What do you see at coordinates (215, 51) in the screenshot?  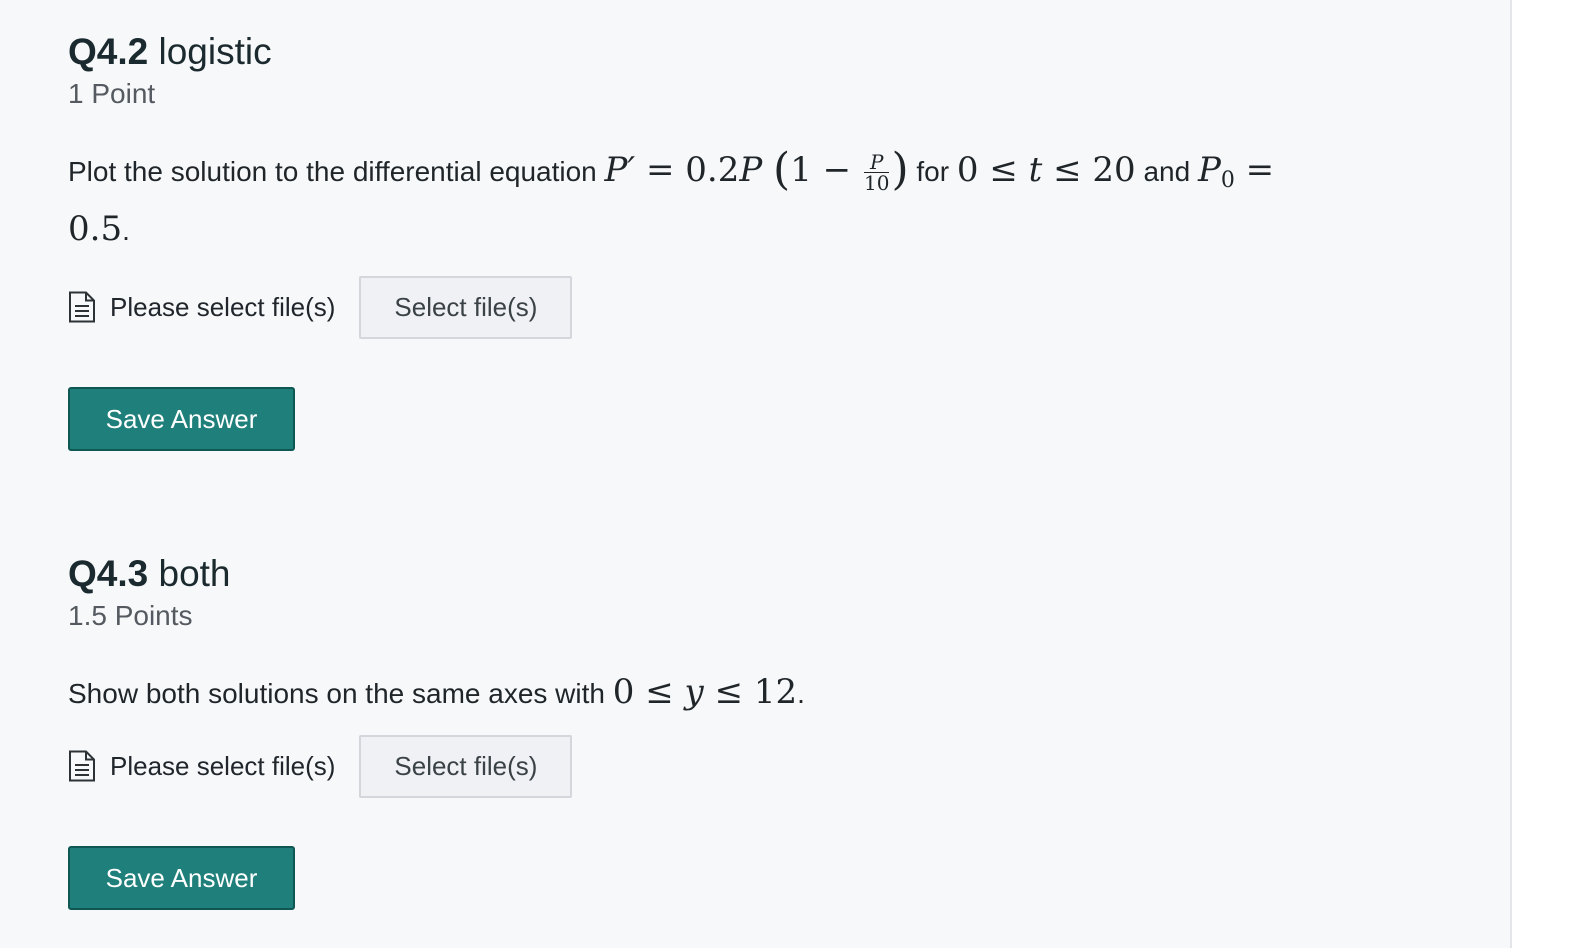 I see `question-name: logistic` at bounding box center [215, 51].